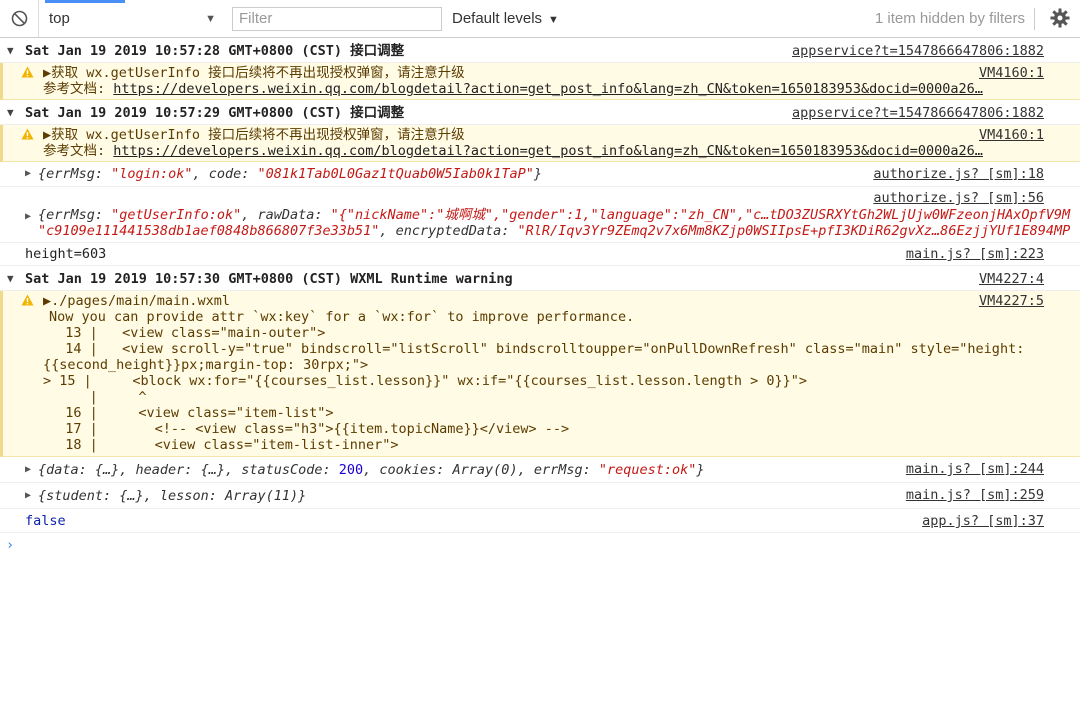 The image size is (1080, 725). Describe the element at coordinates (949, 18) in the screenshot. I see `hidden-items-info: 1 item hidden by filters` at that location.